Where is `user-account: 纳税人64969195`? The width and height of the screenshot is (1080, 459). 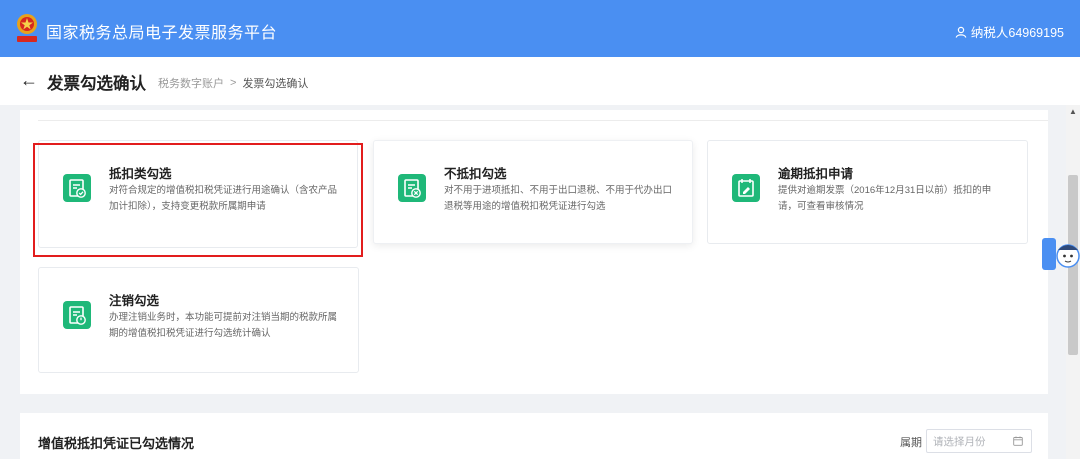 user-account: 纳税人64969195 is located at coordinates (1009, 31).